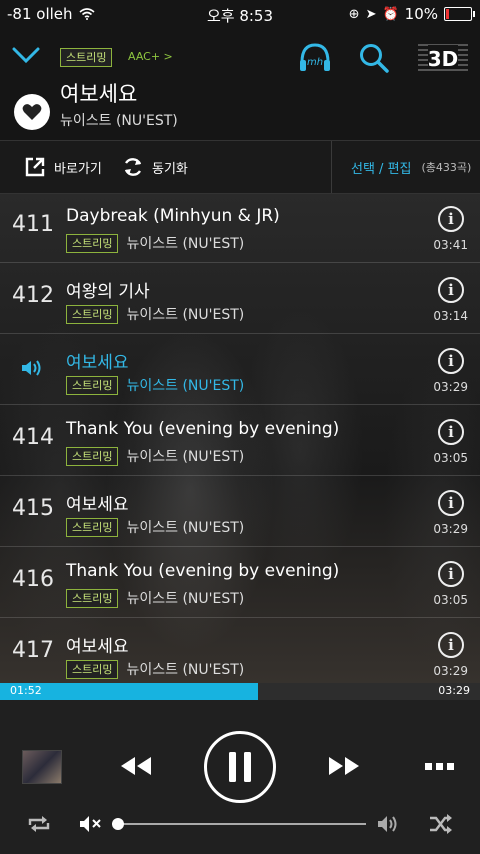 The height and width of the screenshot is (854, 480). I want to click on sync-button: 동기화, so click(155, 167).